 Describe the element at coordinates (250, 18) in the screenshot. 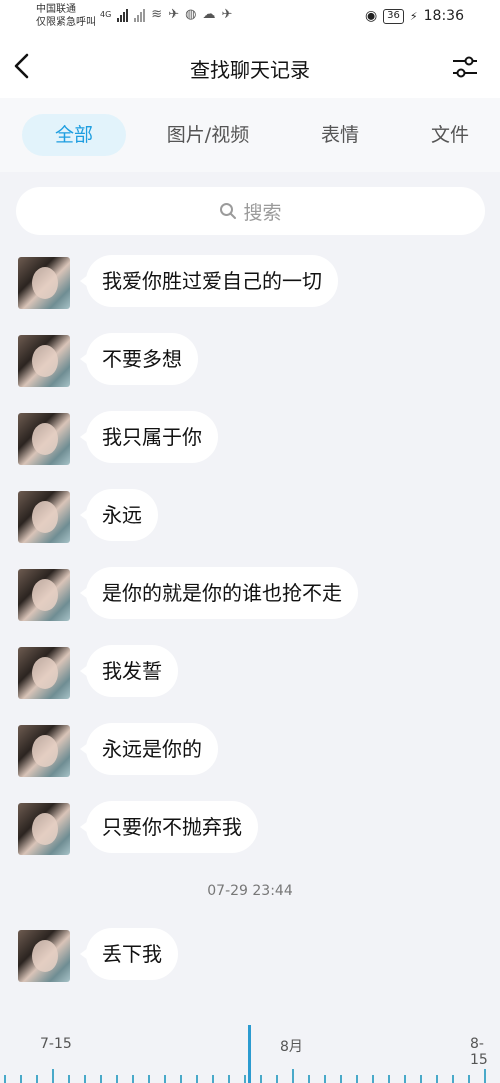

I see `status-bar: 中国联通 仅限紧急呼叫 4G ≋ ✈ ◍ ☁ ✈ ◉ 36 ⚡ 18:36` at that location.